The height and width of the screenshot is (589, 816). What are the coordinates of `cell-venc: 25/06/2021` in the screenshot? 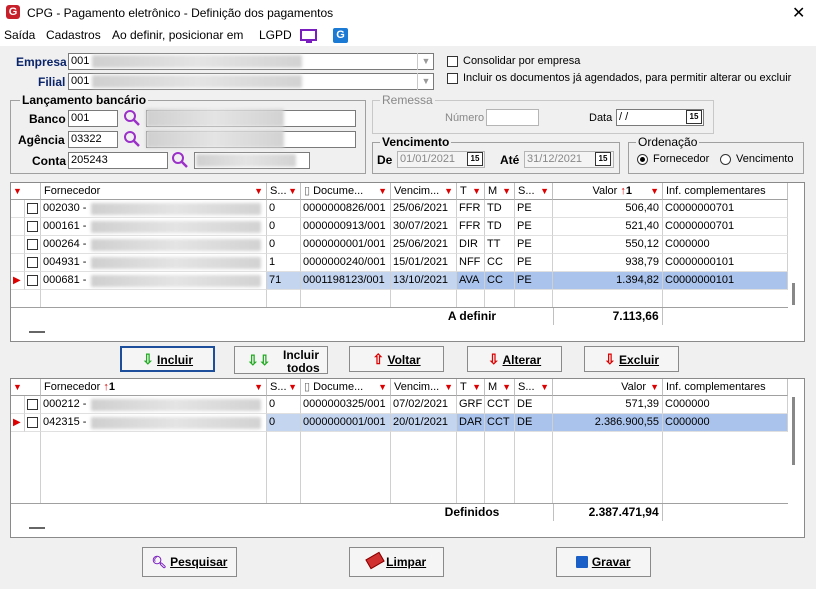 It's located at (424, 209).